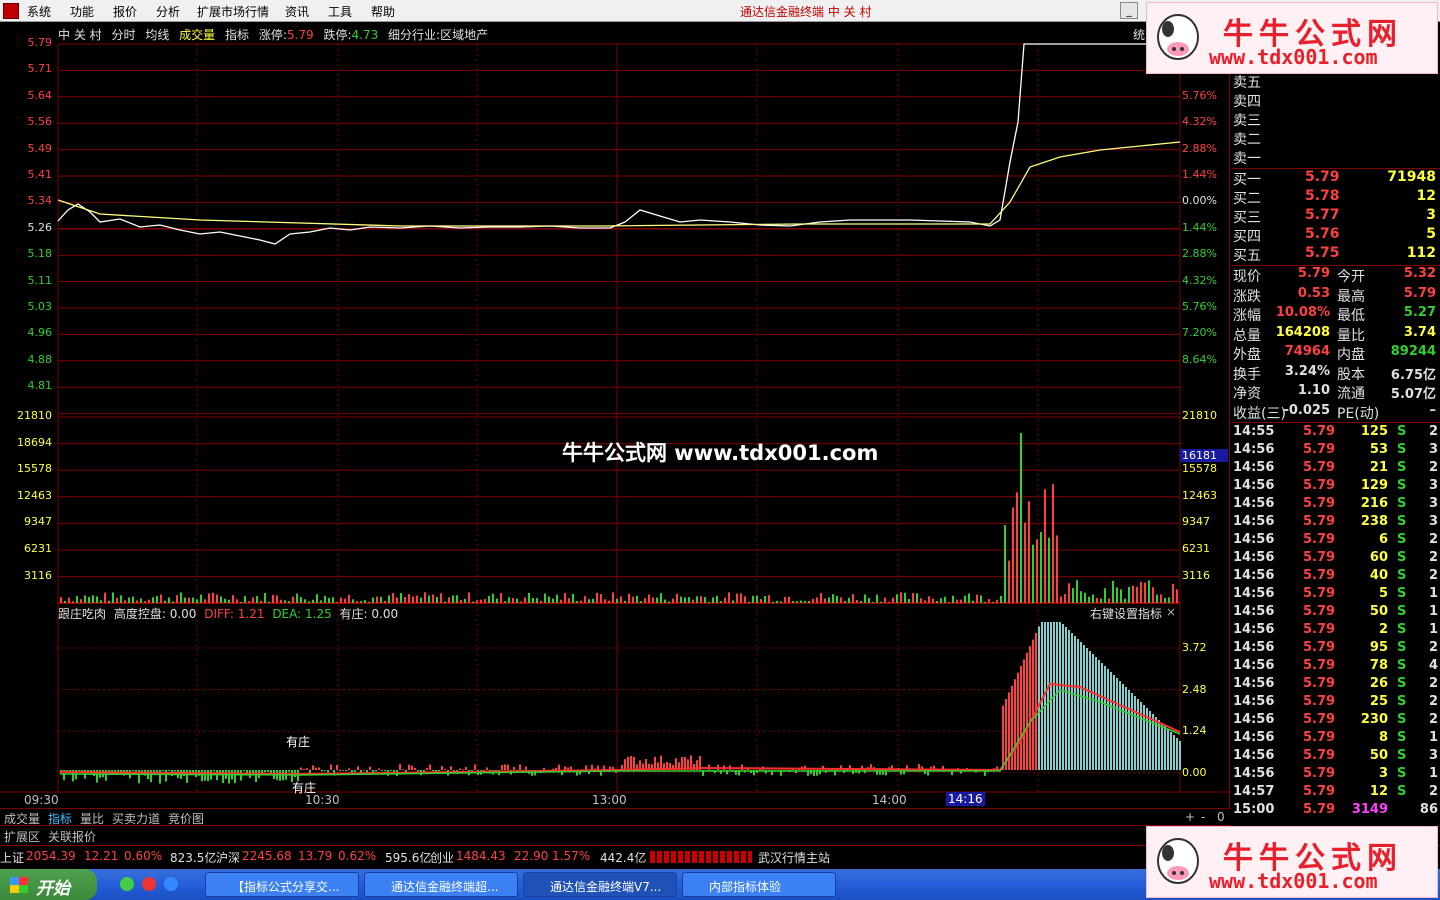 The width and height of the screenshot is (1440, 900). What do you see at coordinates (1378, 647) in the screenshot?
I see `tick-volume: 95` at bounding box center [1378, 647].